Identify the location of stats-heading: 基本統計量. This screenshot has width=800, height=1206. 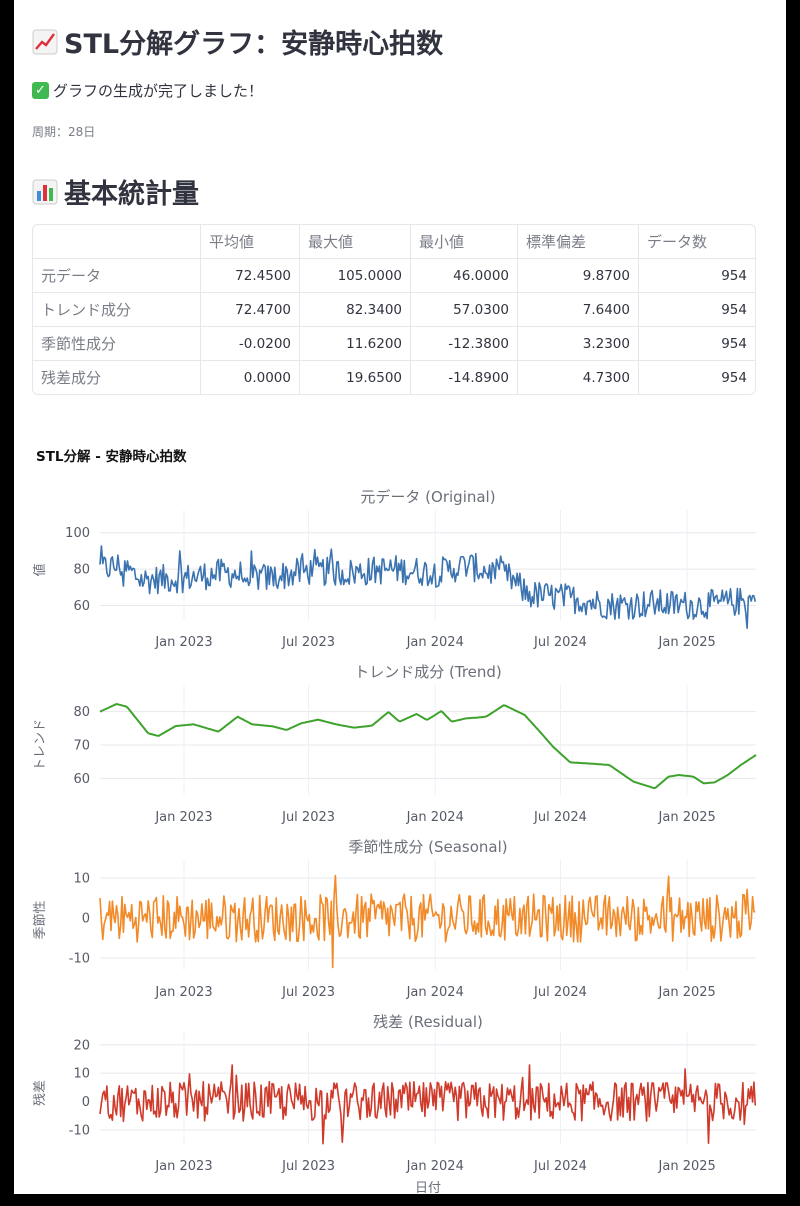
(115, 191).